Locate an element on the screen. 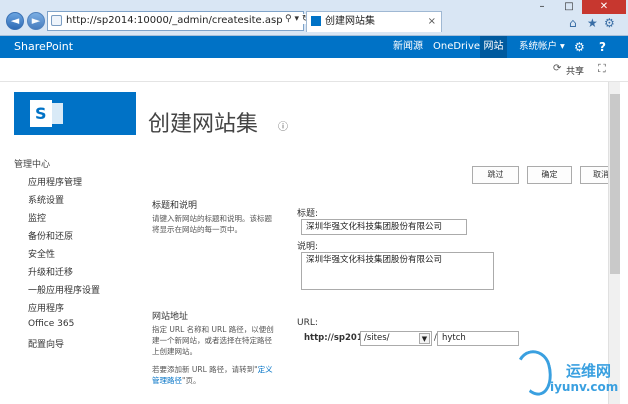 The width and height of the screenshot is (628, 404). maximize-button: □ is located at coordinates (569, 7).